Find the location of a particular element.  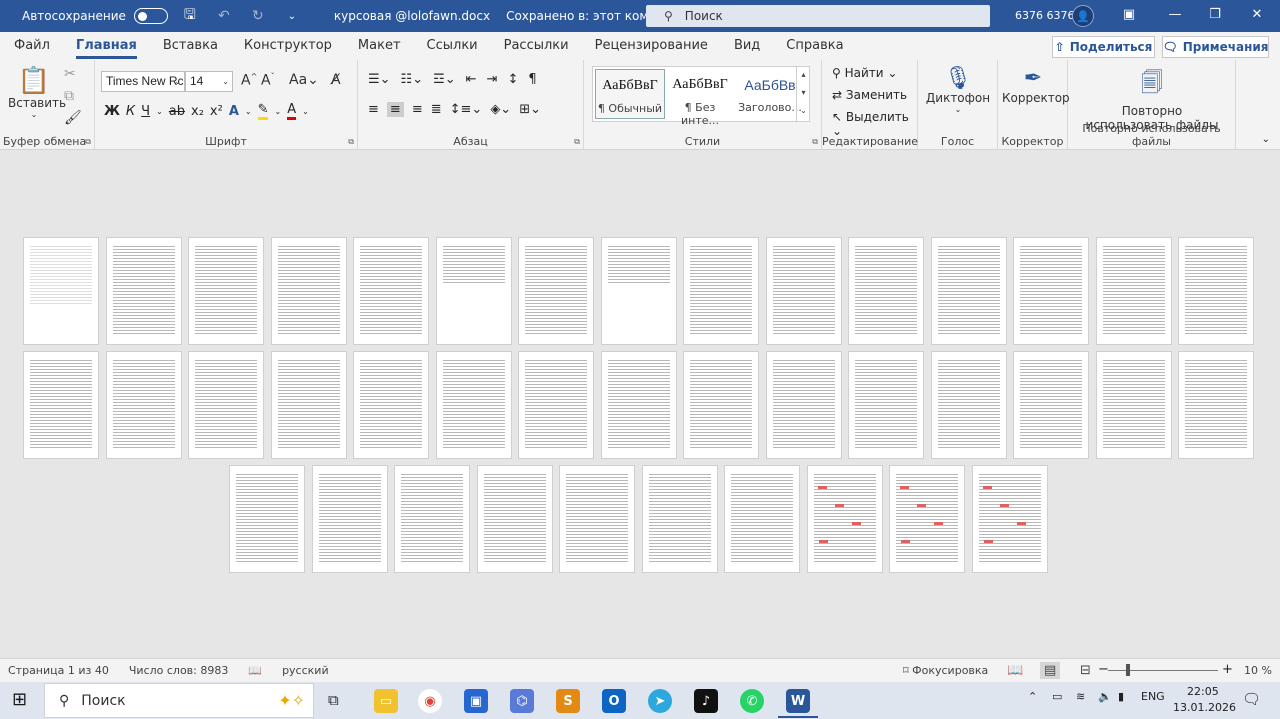

word-count: Число слов: 8983 is located at coordinates (178, 670).